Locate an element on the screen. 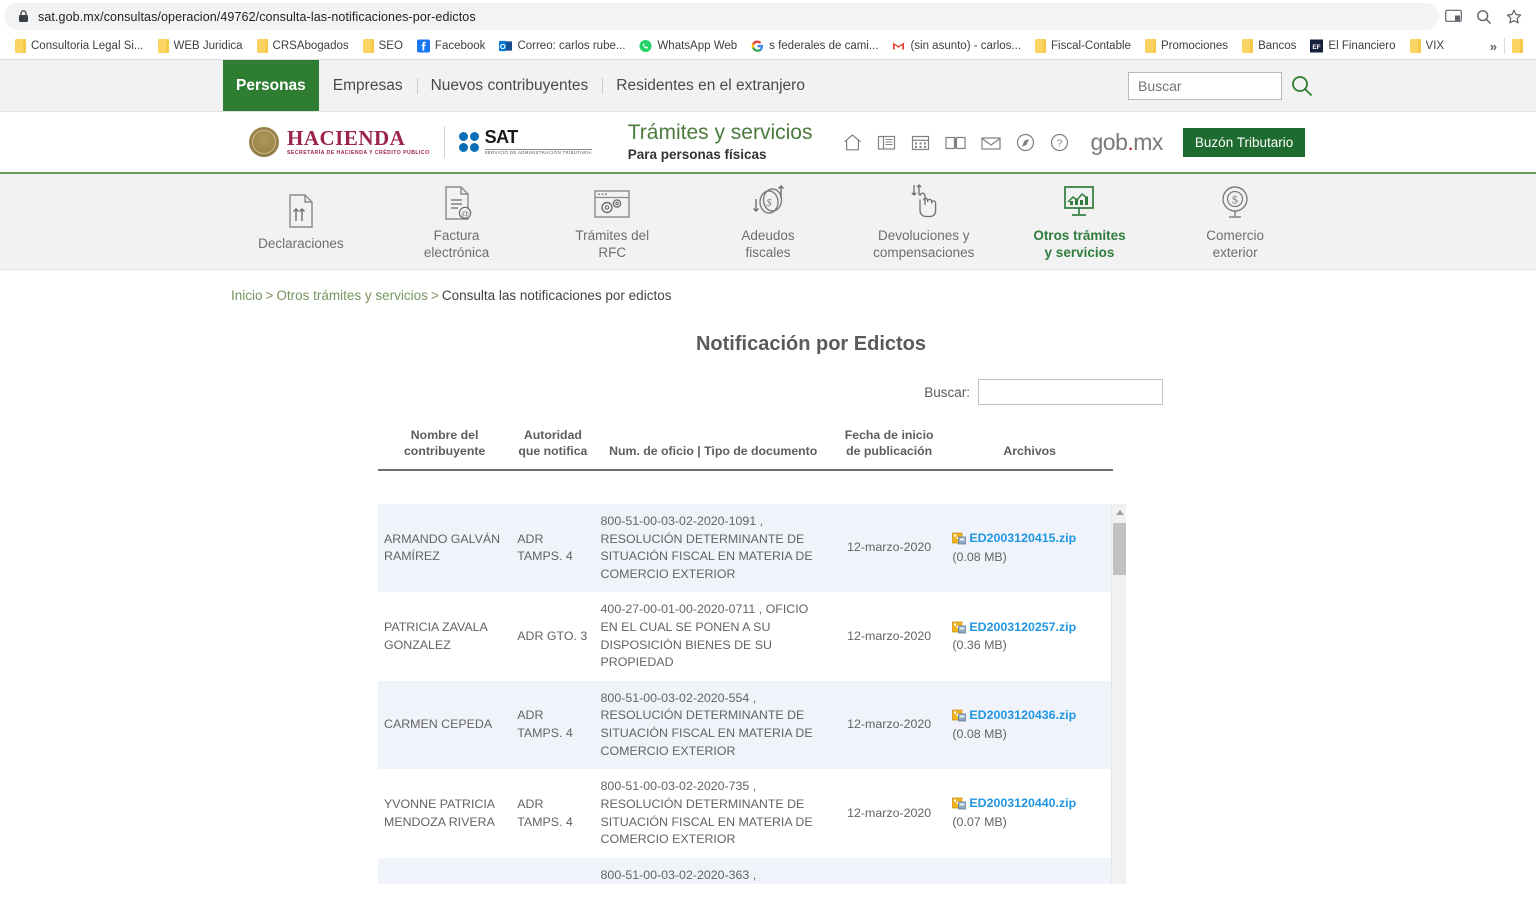 Image resolution: width=1536 pixels, height=905 pixels. refunds-icon is located at coordinates (924, 202).